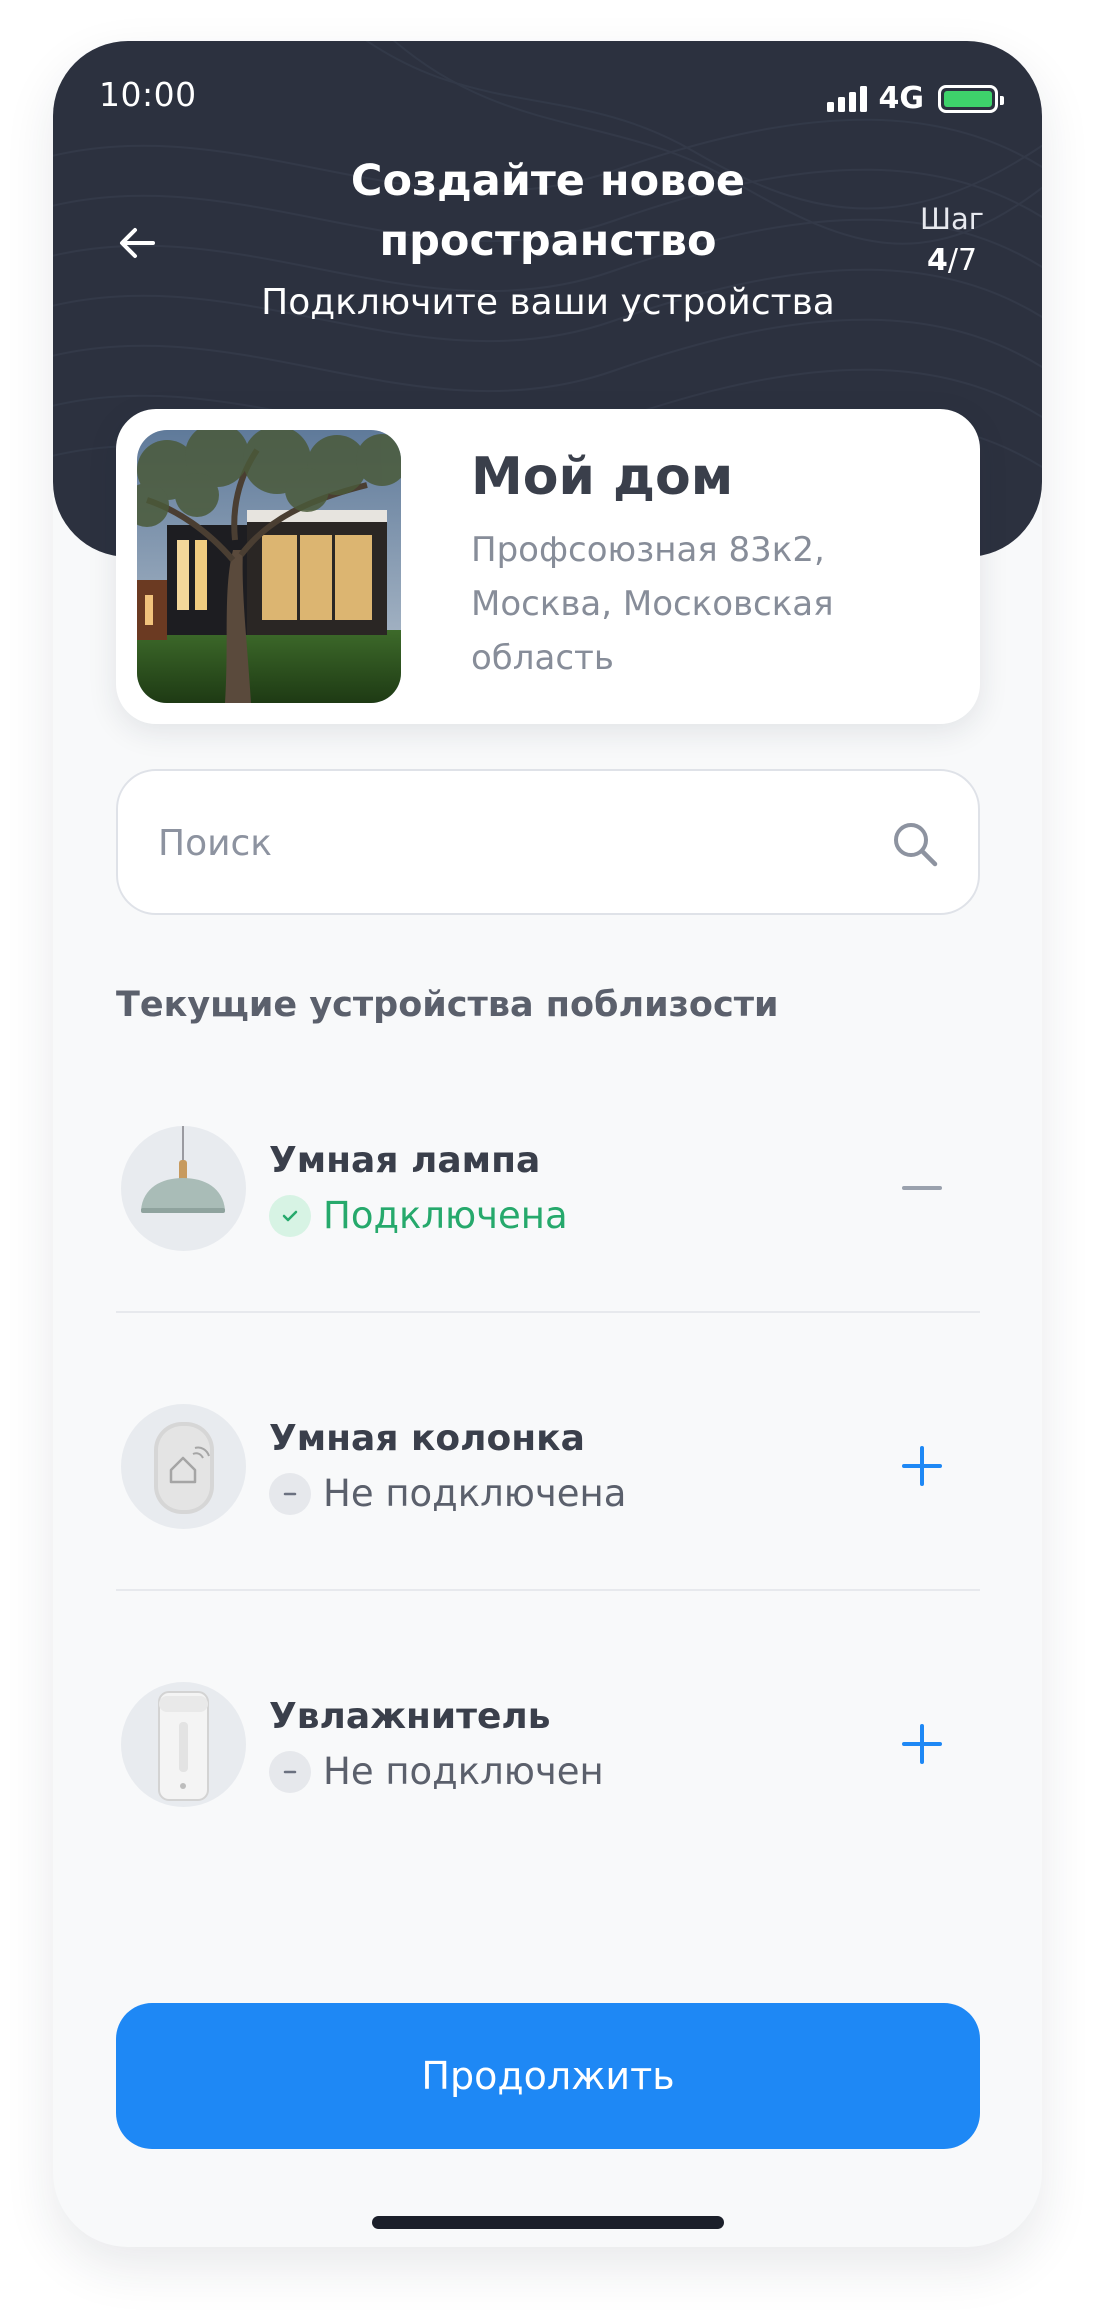 This screenshot has height=2310, width=1095. I want to click on home-name: Мой дом, so click(602, 477).